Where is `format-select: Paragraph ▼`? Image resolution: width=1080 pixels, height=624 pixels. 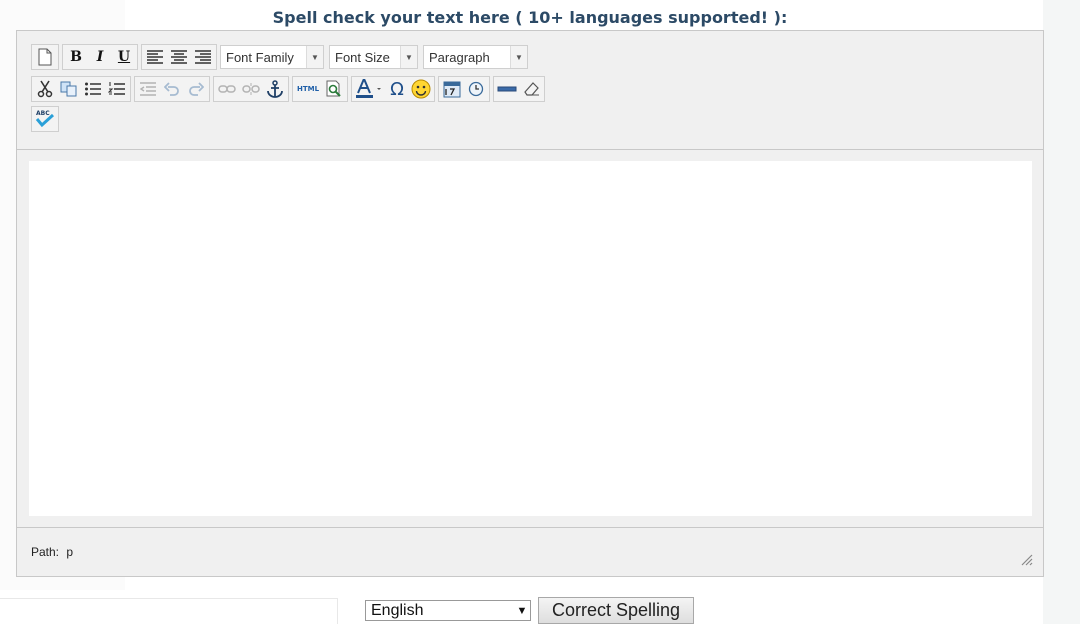 format-select: Paragraph ▼ is located at coordinates (475, 57).